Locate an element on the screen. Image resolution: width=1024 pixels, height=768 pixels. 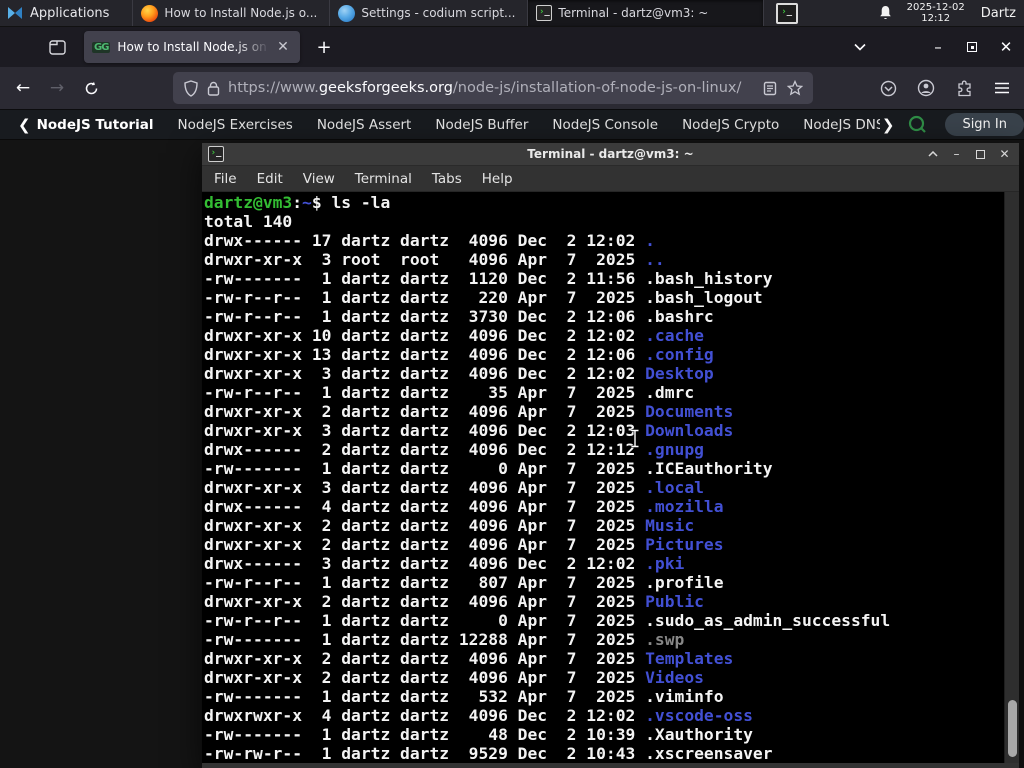
nav-item-nodejs-assert: NodeJS Assert is located at coordinates (364, 125).